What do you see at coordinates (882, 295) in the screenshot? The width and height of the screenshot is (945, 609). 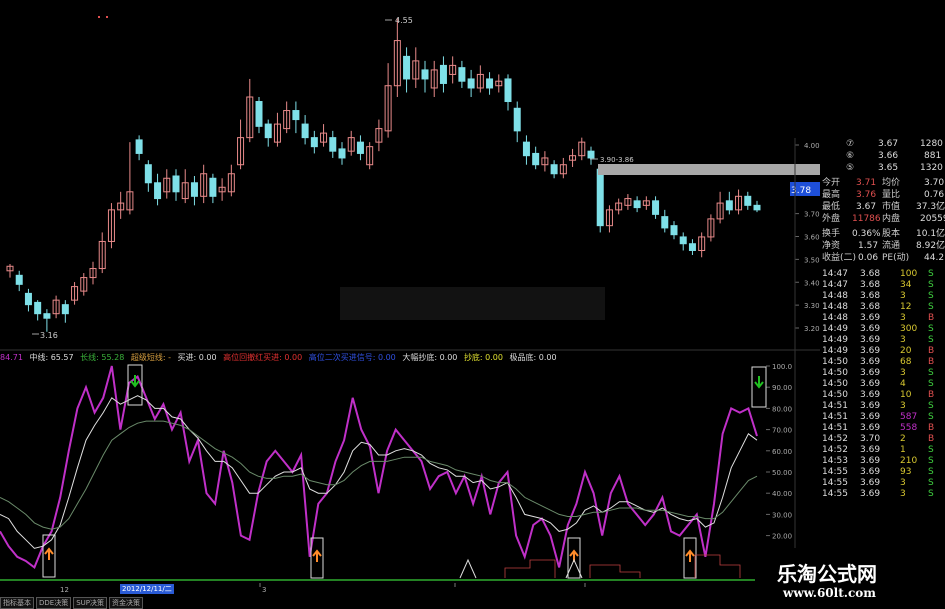 I see `trade-row: 14:48 3.68 3 S` at bounding box center [882, 295].